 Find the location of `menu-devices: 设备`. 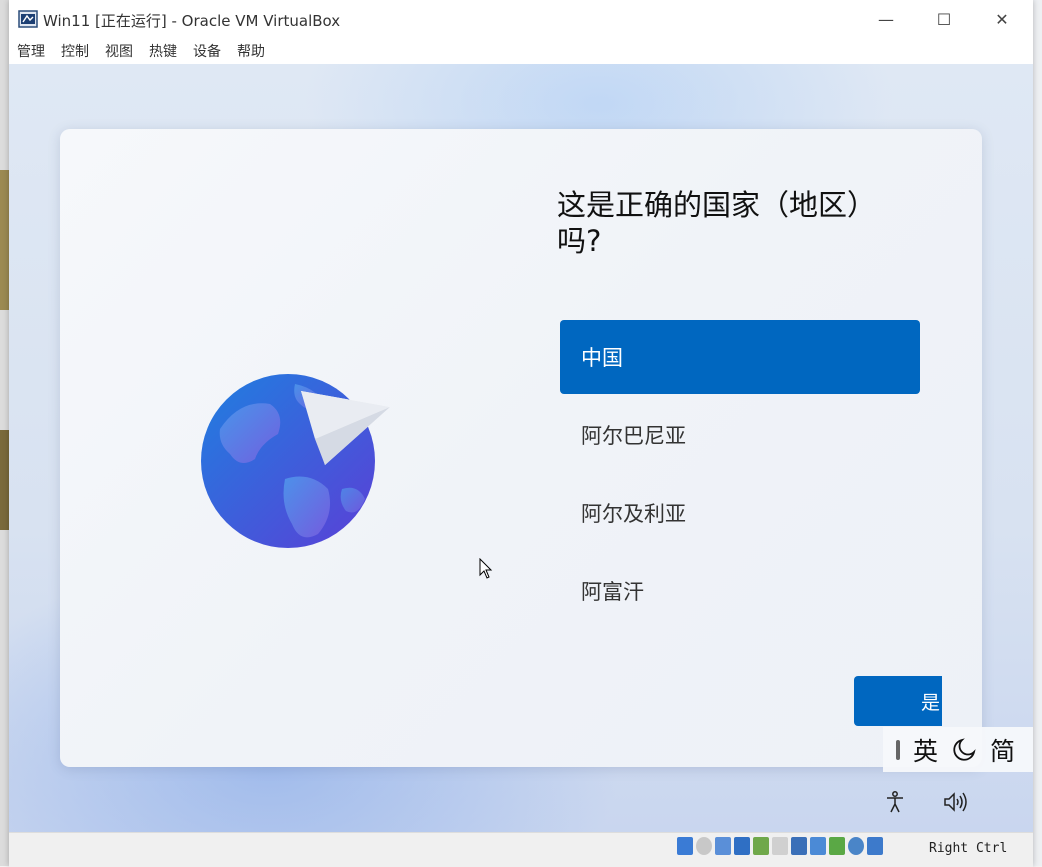

menu-devices: 设备 is located at coordinates (207, 51).